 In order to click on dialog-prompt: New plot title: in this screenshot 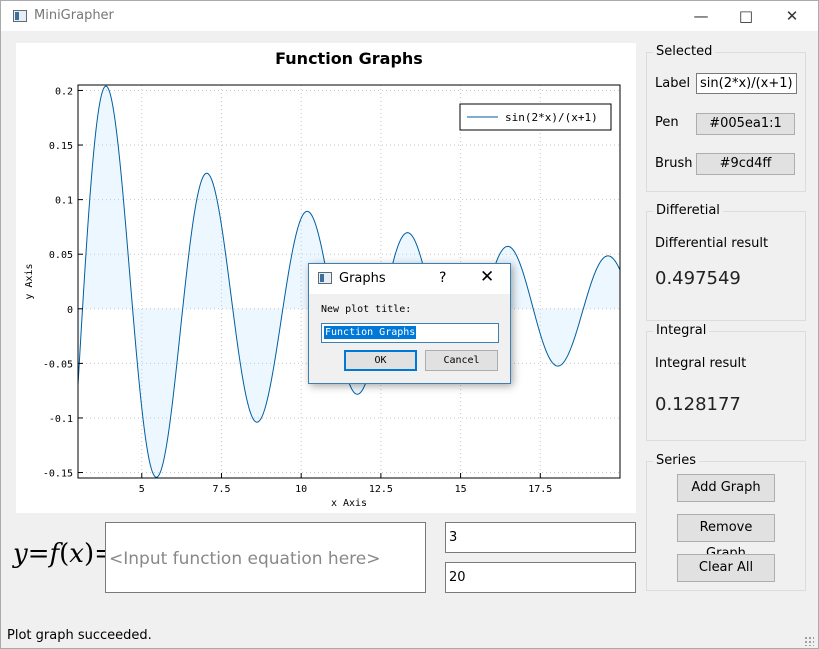, I will do `click(366, 309)`.